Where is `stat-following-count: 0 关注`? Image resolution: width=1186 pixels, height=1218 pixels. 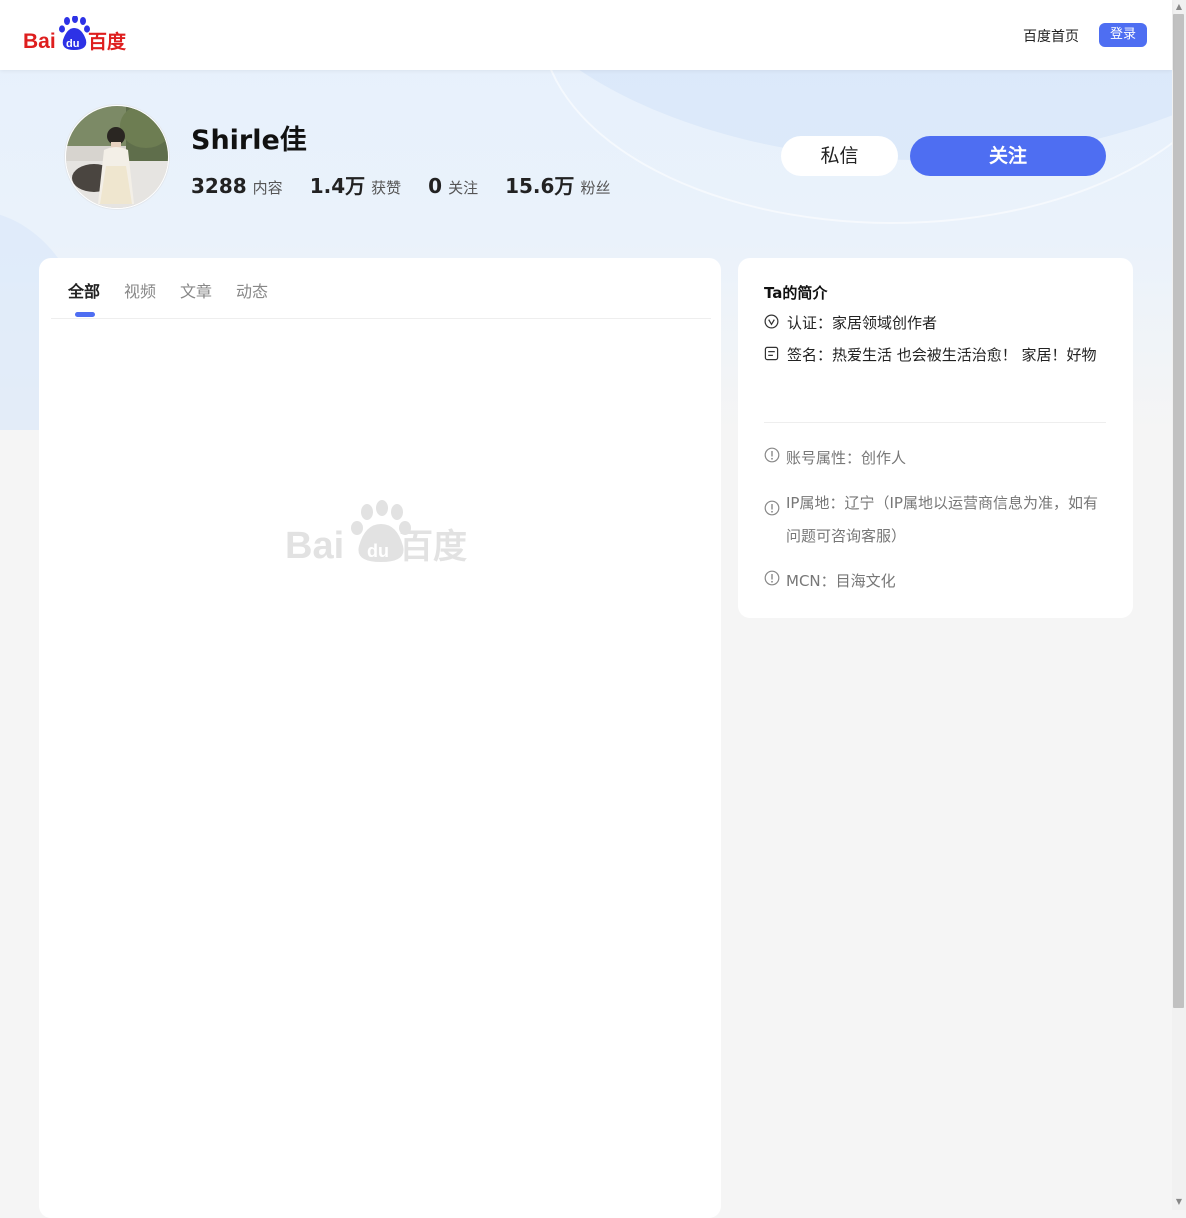 stat-following-count: 0 关注 is located at coordinates (453, 186).